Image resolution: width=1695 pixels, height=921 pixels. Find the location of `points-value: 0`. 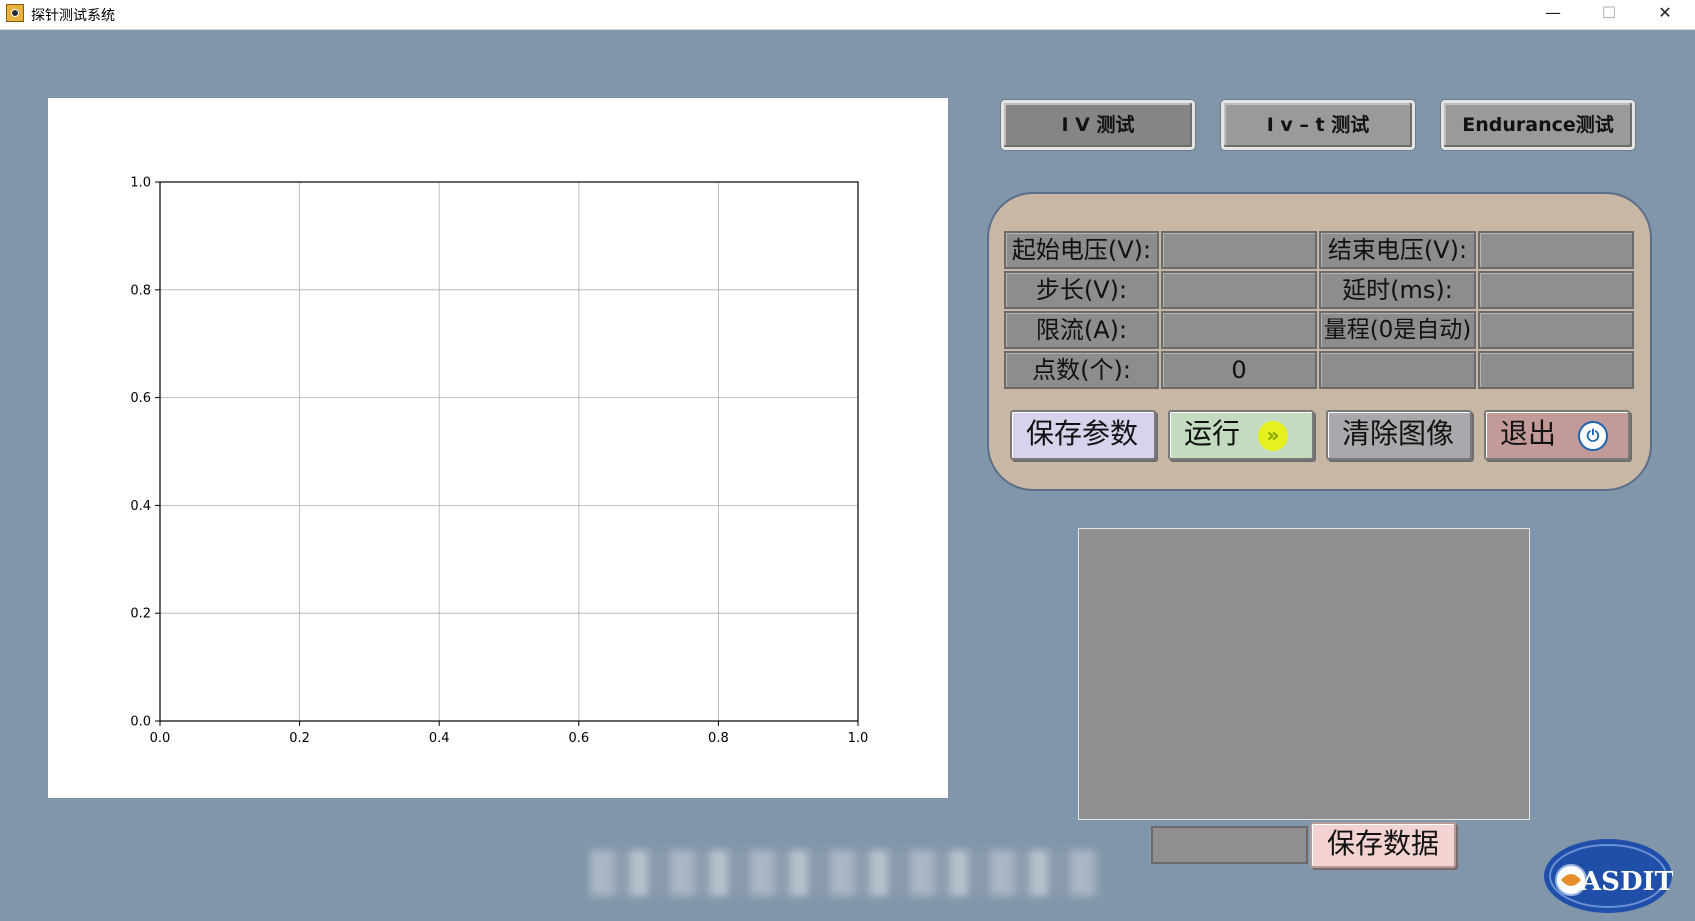

points-value: 0 is located at coordinates (1239, 370).